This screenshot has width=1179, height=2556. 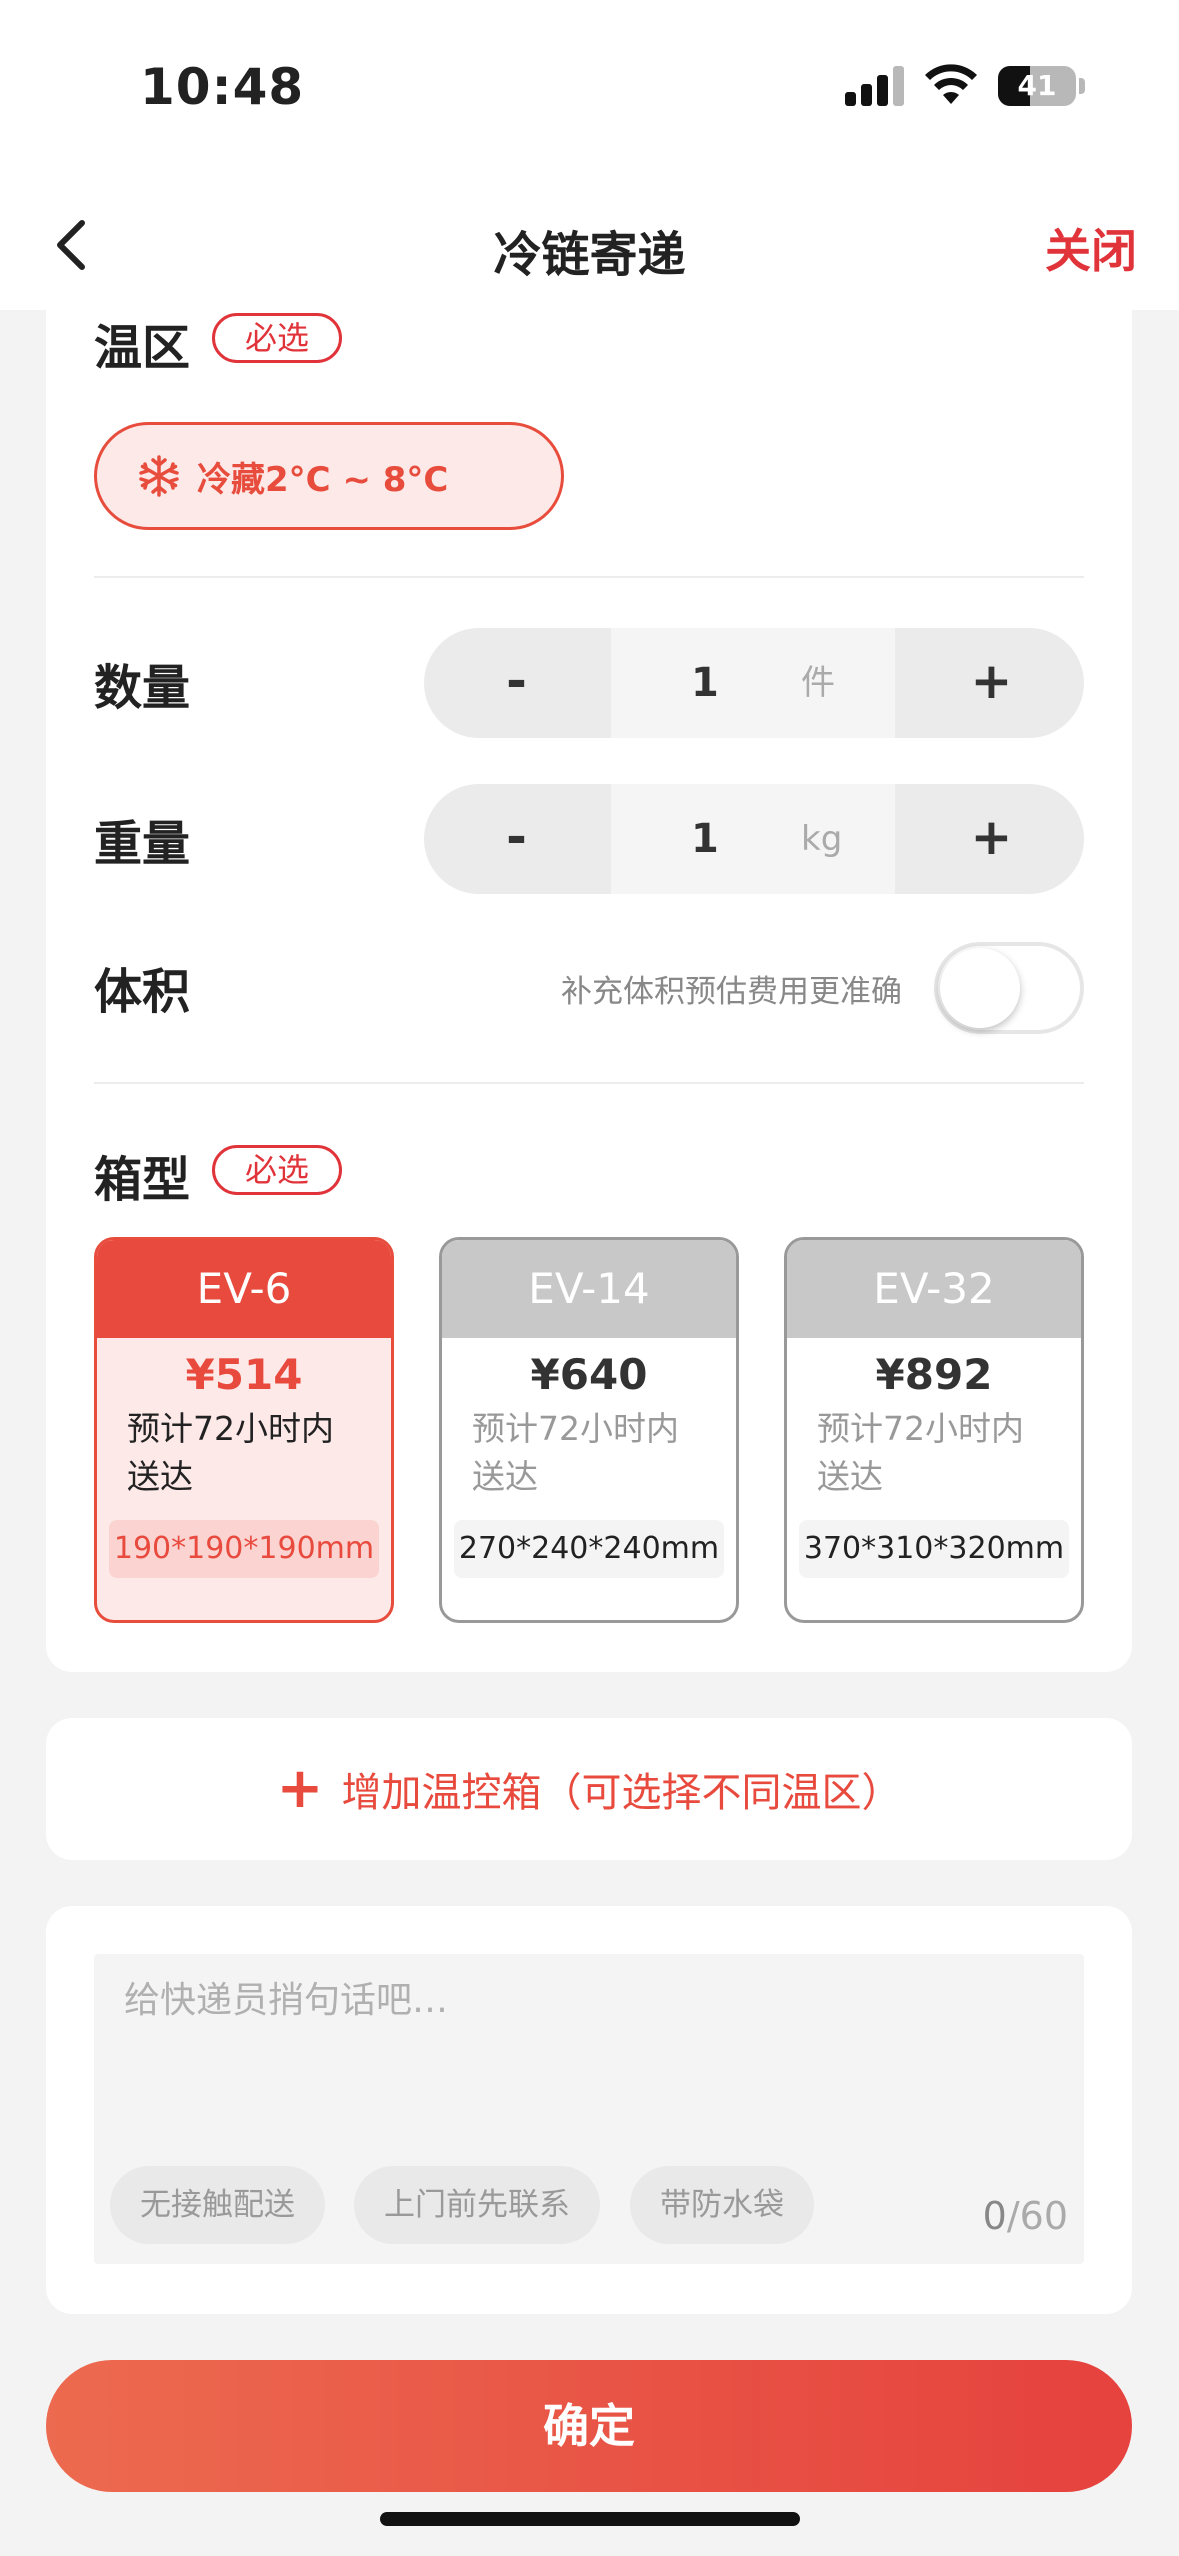 I want to click on volume-toggle, so click(x=1009, y=988).